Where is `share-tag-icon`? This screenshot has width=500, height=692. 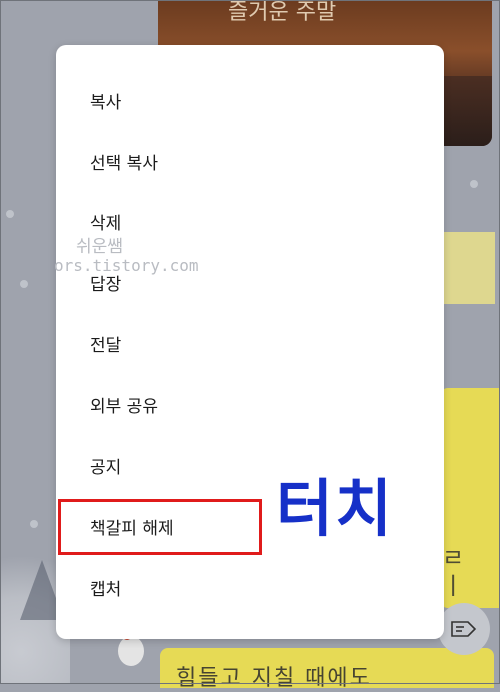 share-tag-icon is located at coordinates (464, 629).